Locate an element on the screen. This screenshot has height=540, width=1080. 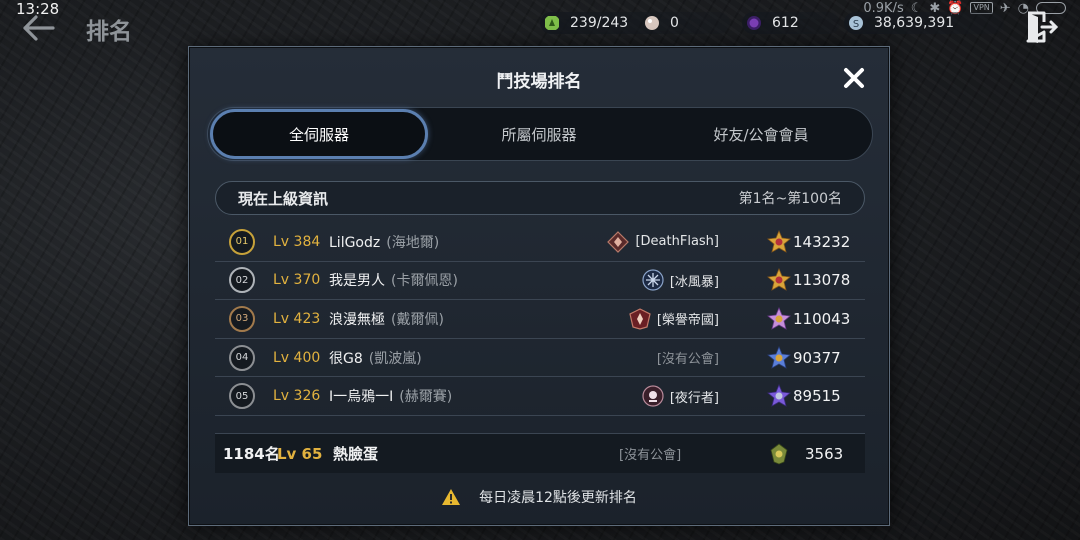
player-name-text: LilGodz is located at coordinates (355, 242).